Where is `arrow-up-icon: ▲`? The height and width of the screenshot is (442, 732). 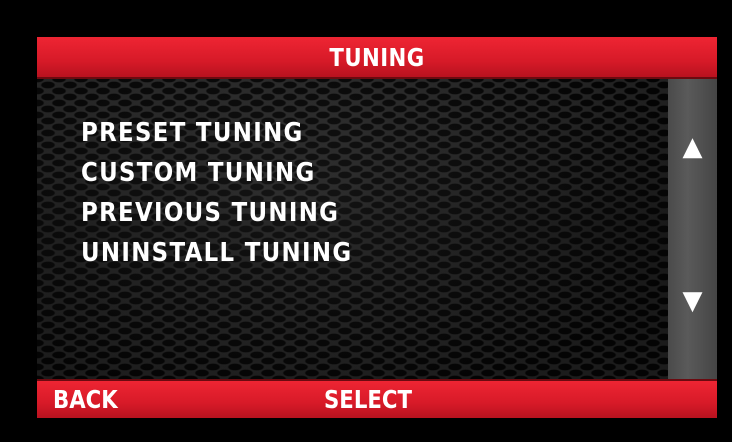
arrow-up-icon: ▲ is located at coordinates (692, 147).